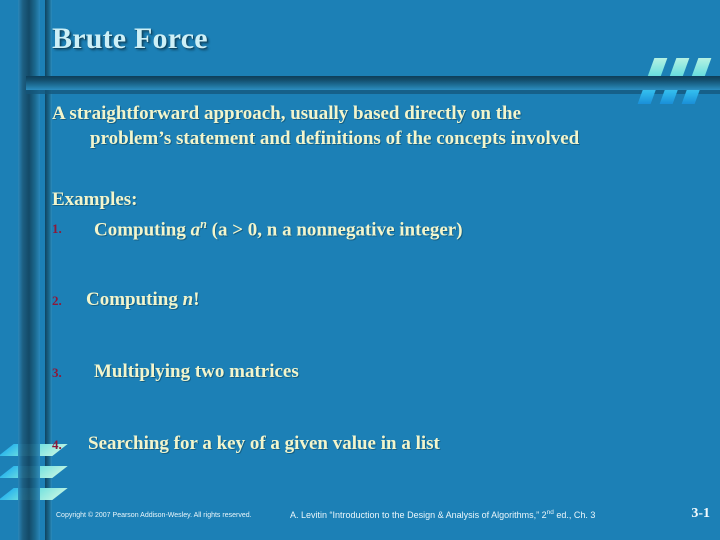 This screenshot has width=720, height=540. Describe the element at coordinates (373, 83) in the screenshot. I see `title-divider-bar` at that location.